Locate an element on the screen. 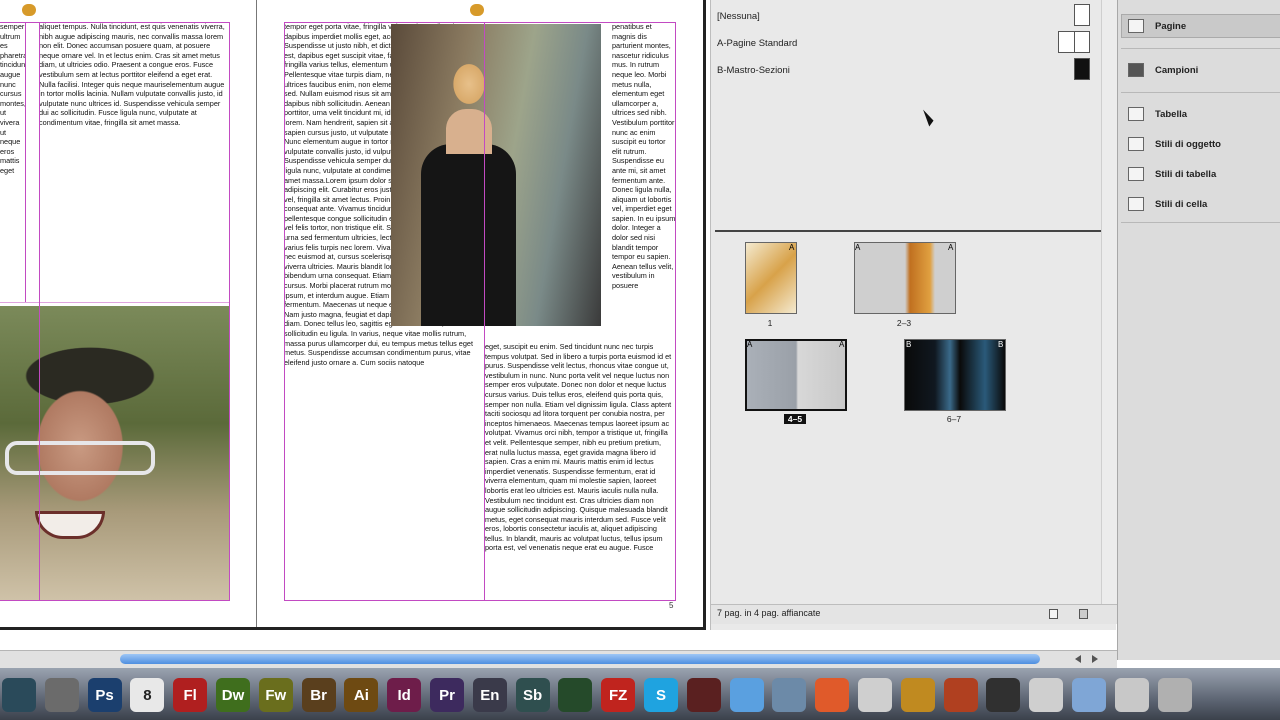  glasses-shape is located at coordinates (80, 458).